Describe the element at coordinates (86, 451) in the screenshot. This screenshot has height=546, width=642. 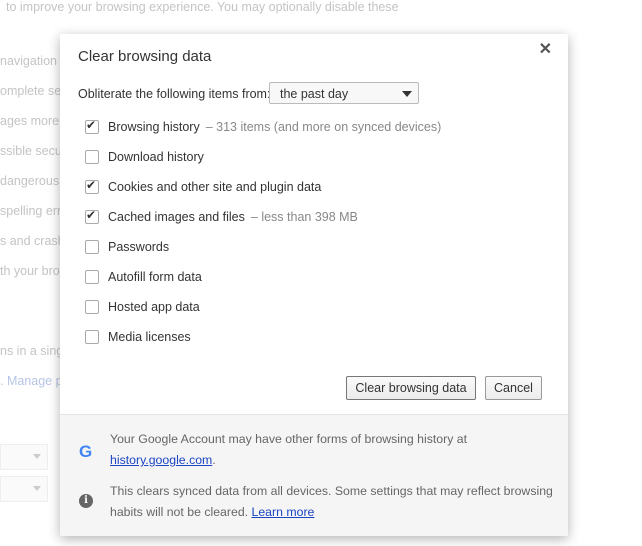
I see `google-icon: G` at that location.